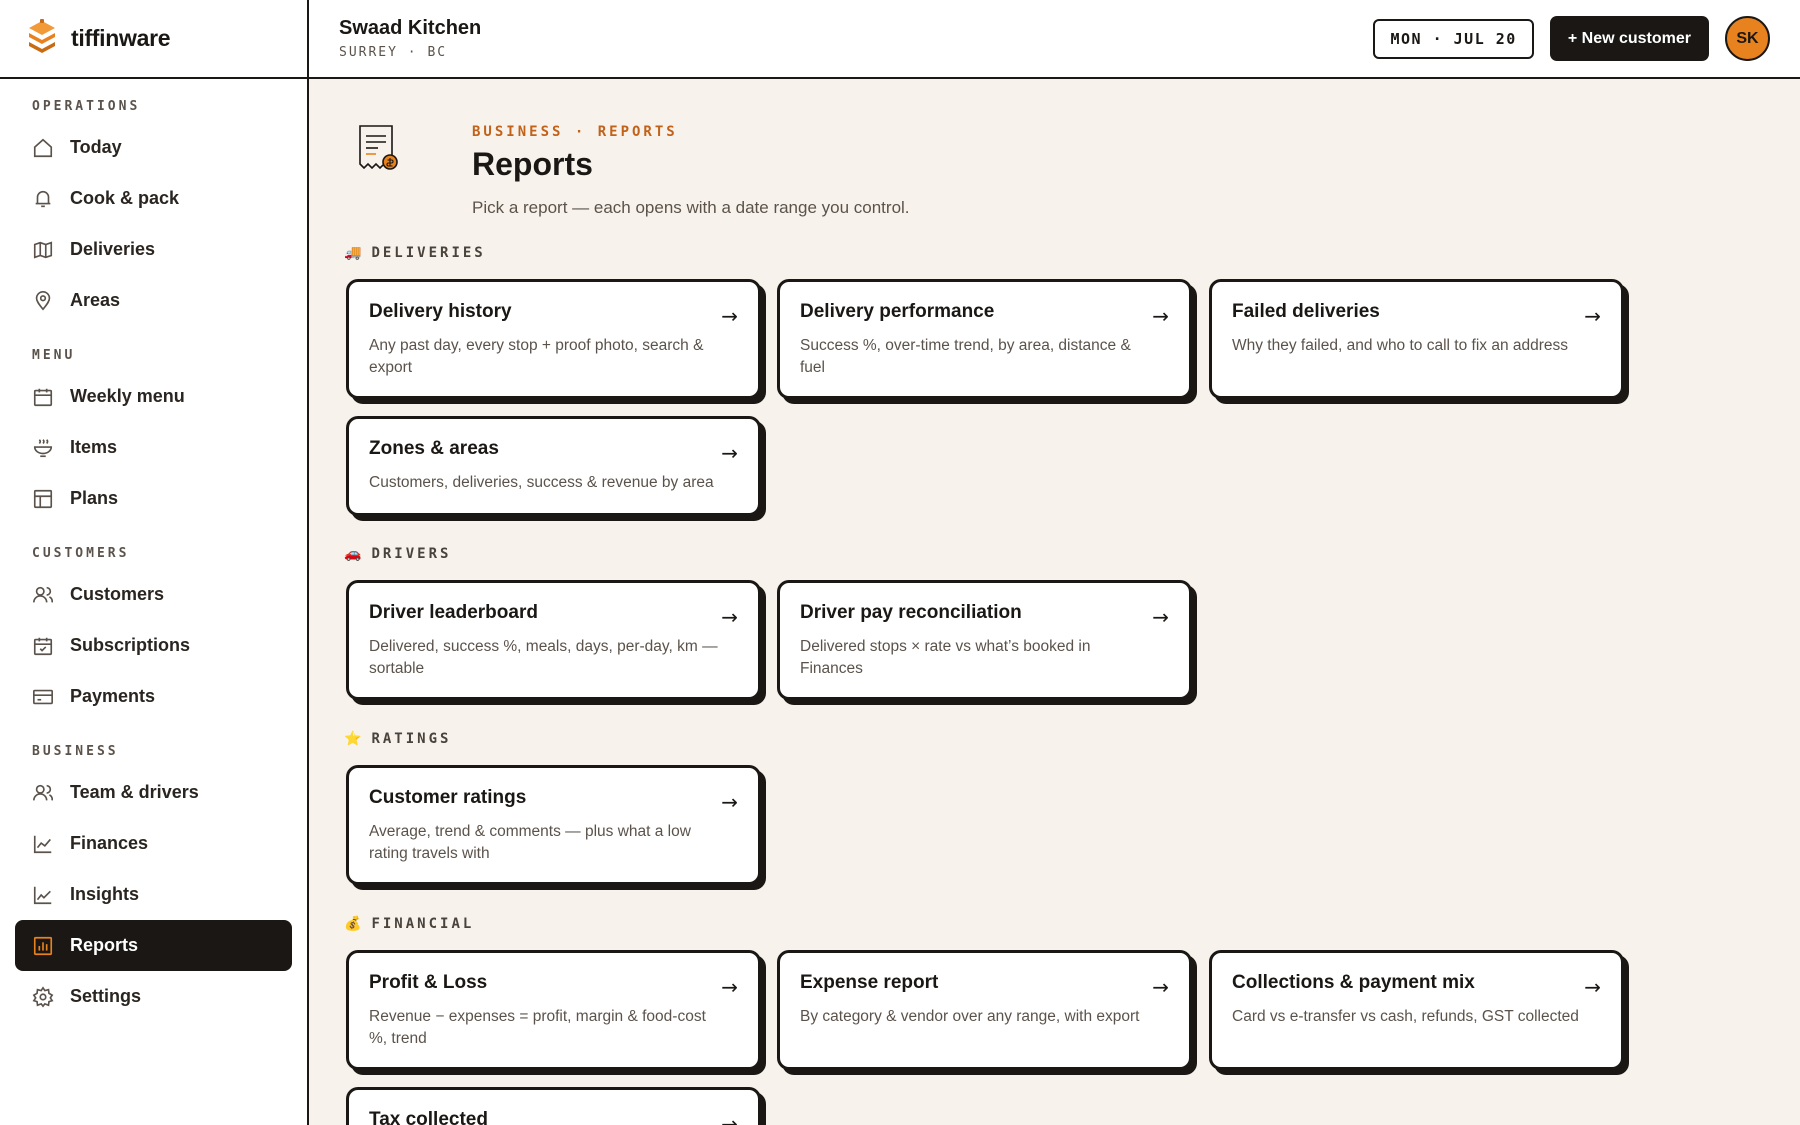 Image resolution: width=1800 pixels, height=1125 pixels. What do you see at coordinates (1306, 311) in the screenshot?
I see `card-title: Failed deliveries` at bounding box center [1306, 311].